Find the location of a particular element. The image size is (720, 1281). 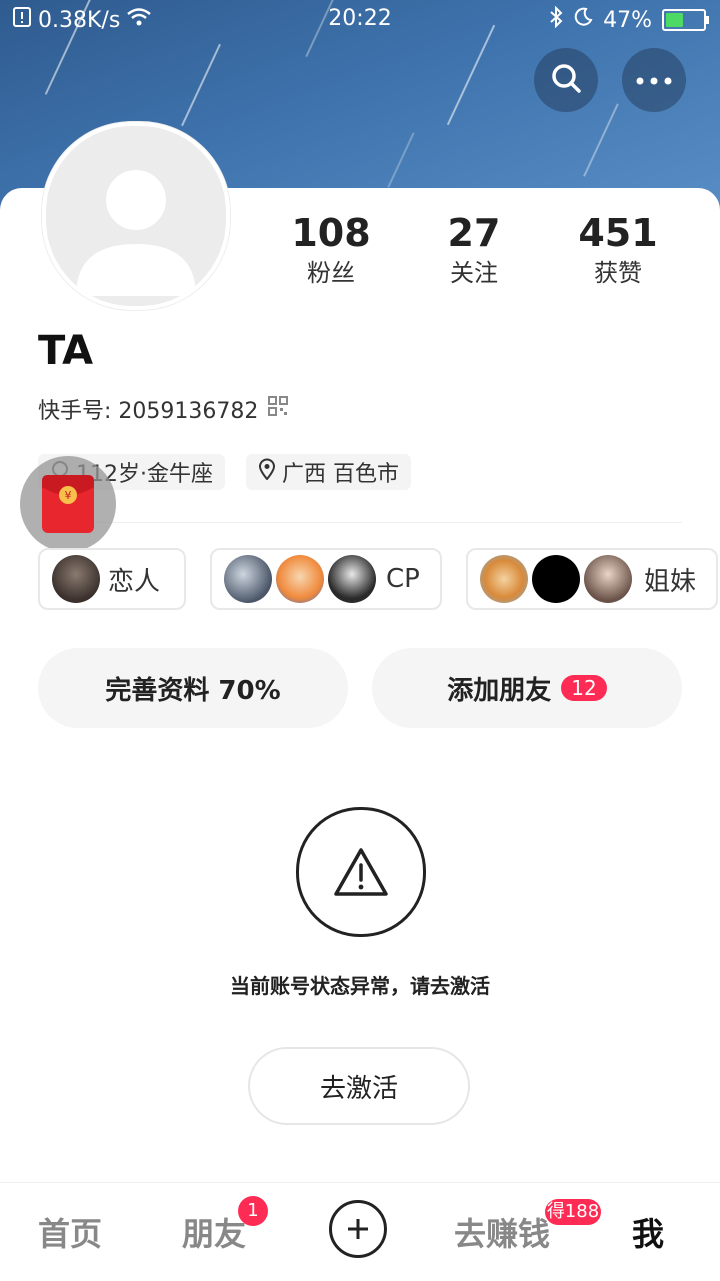

activate-button: 去激活 is located at coordinates (359, 1086).